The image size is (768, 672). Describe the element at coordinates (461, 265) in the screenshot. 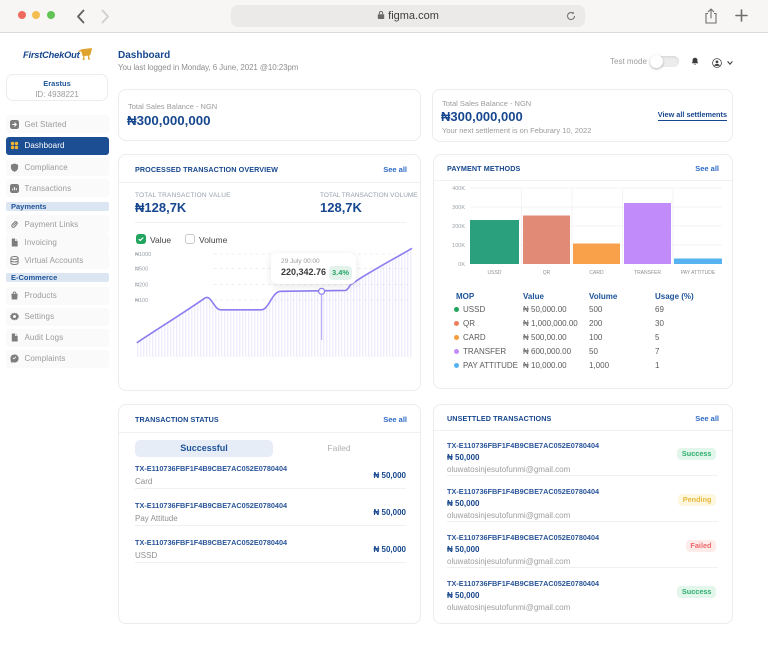

I see `svg-text: 0K` at that location.